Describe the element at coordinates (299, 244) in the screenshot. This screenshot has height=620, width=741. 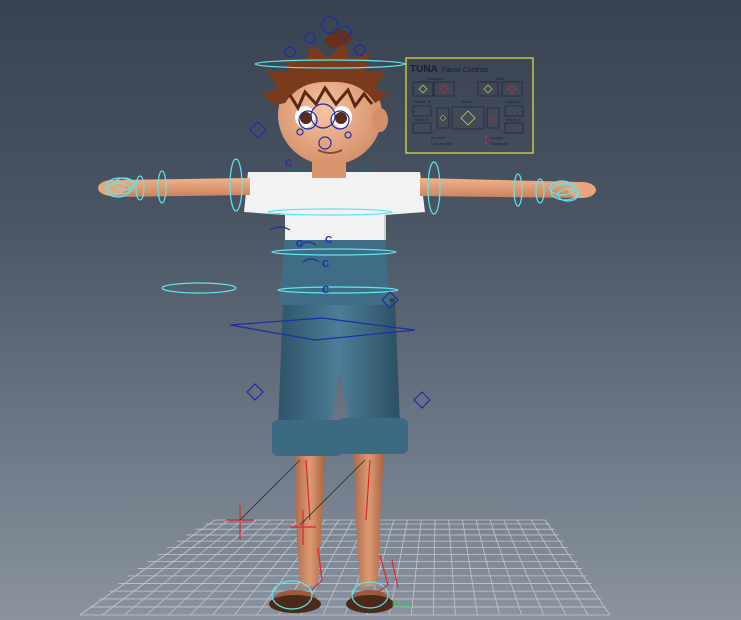
I see `rig-marker-c-2: C` at that location.